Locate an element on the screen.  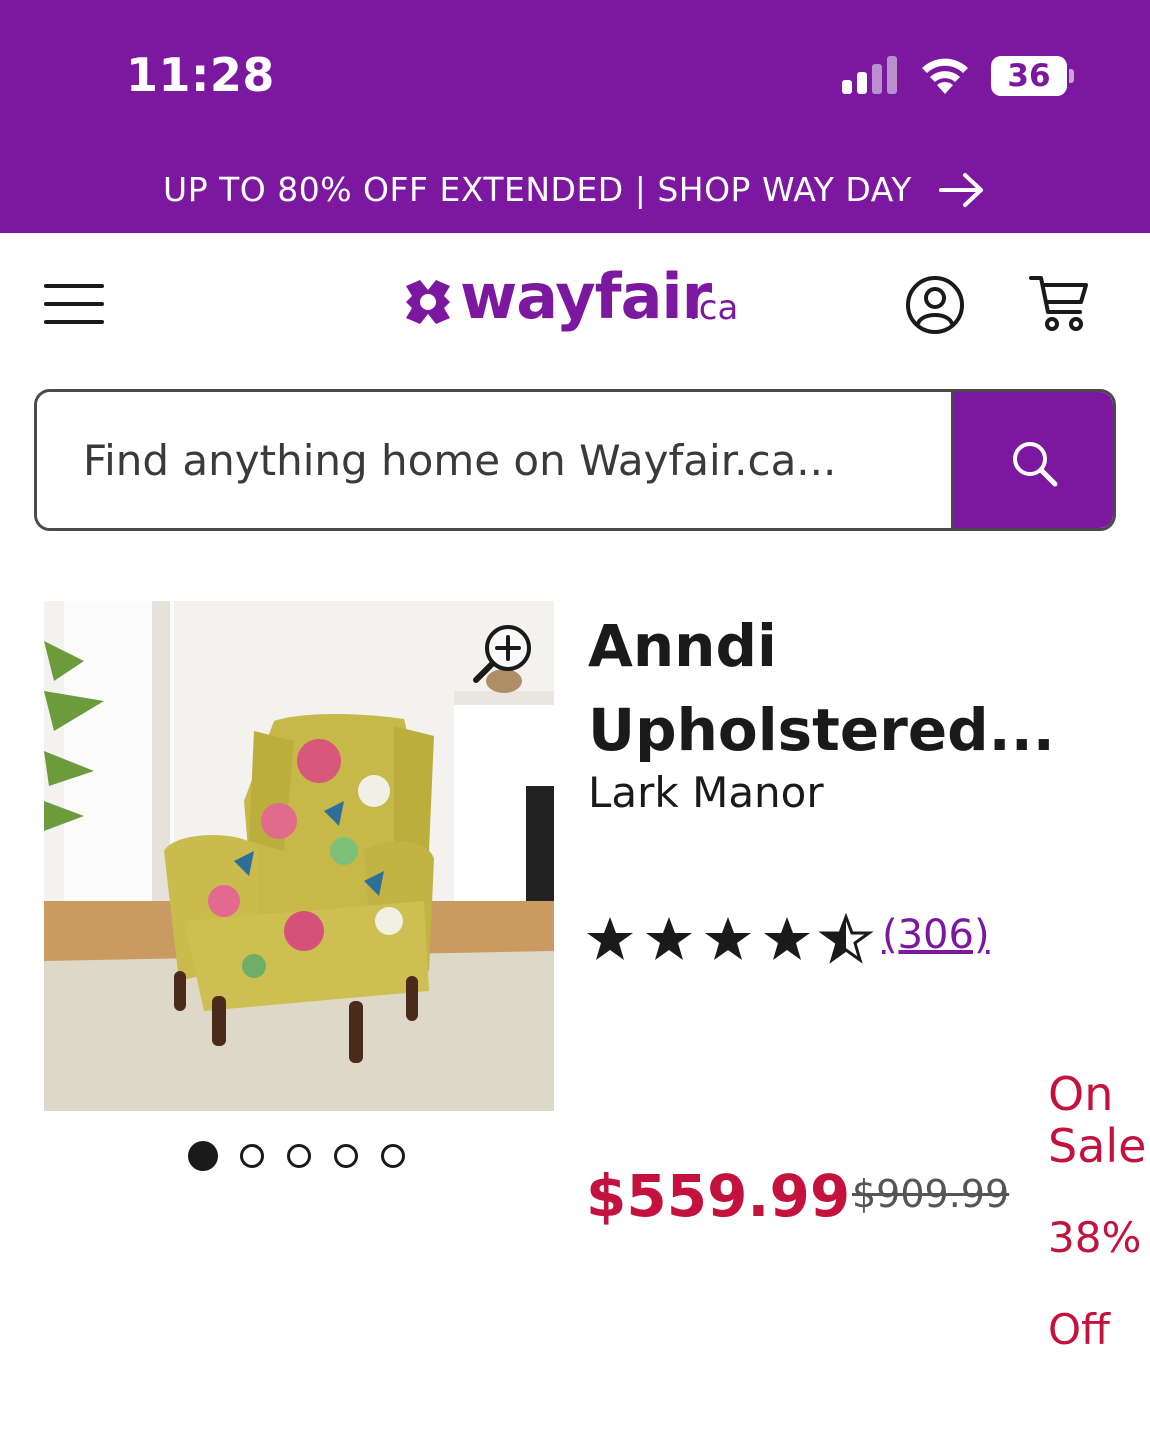
logo-word: wayfair is located at coordinates (586, 296).